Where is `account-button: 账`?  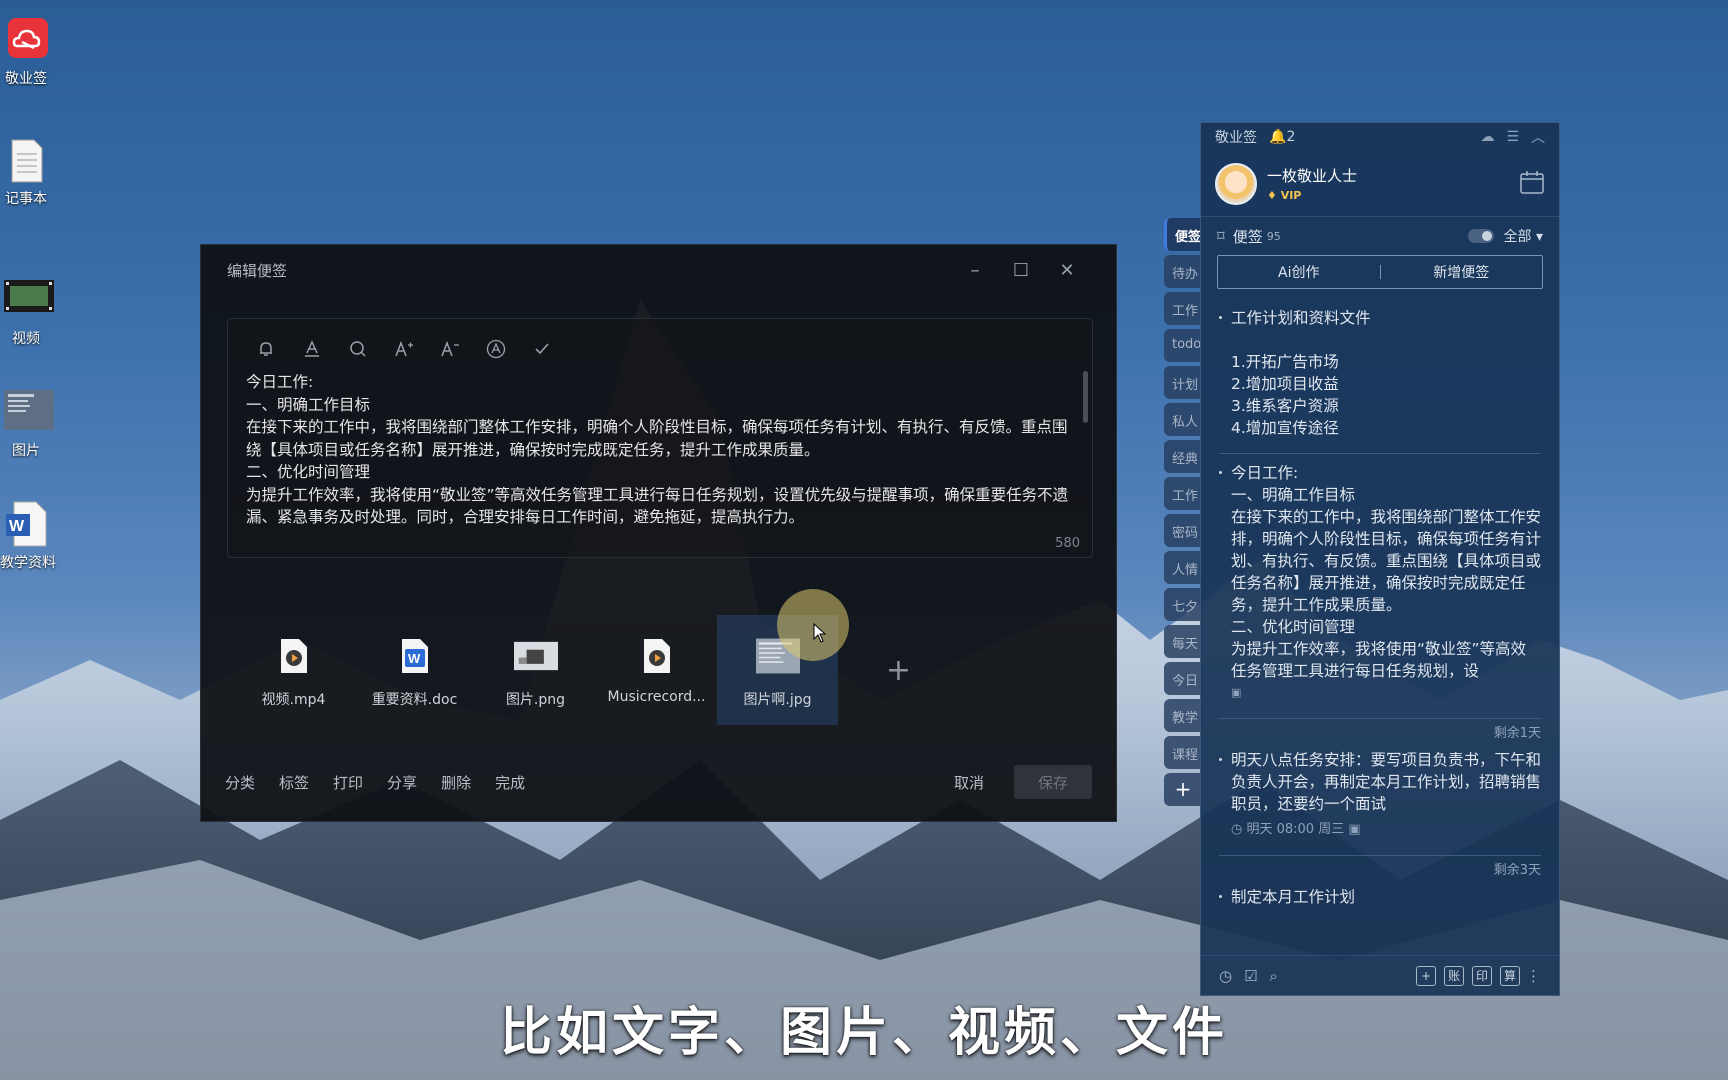
account-button: 账 is located at coordinates (1454, 975).